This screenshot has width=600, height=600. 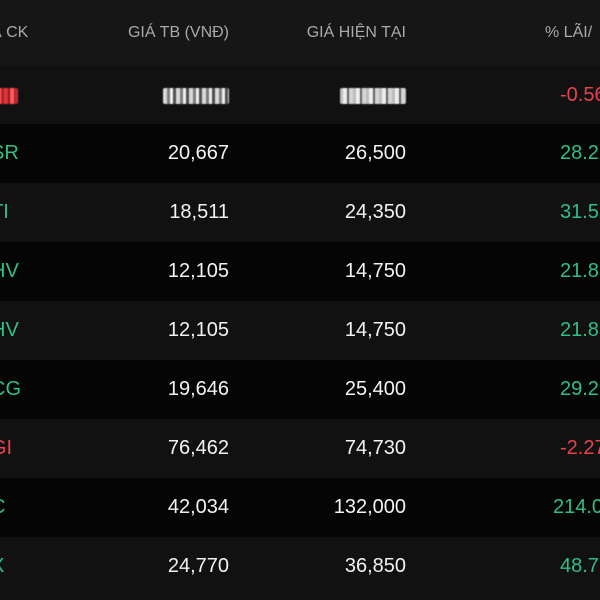 I want to click on average-price: 24,770, so click(x=198, y=566).